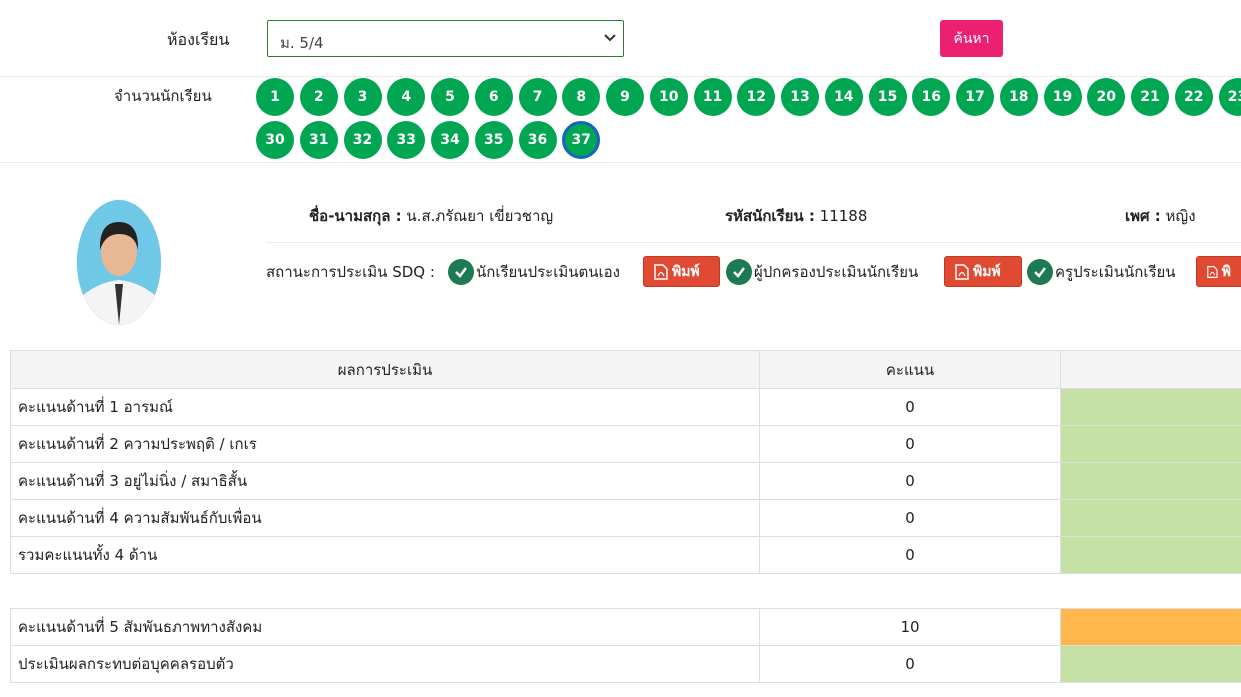 The image size is (1241, 697). What do you see at coordinates (406, 140) in the screenshot?
I see `student-number-button: 33` at bounding box center [406, 140].